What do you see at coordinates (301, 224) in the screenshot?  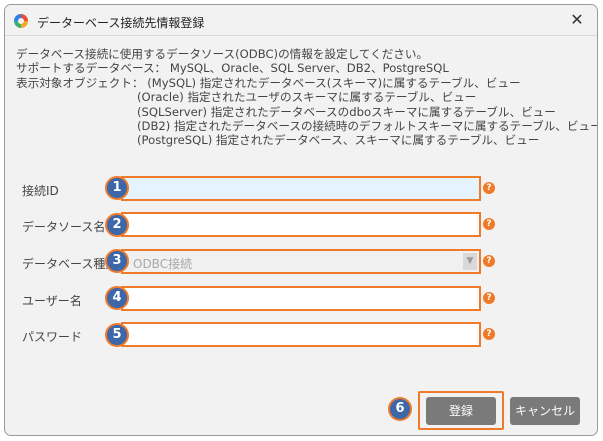 I see `data-source-name-input` at bounding box center [301, 224].